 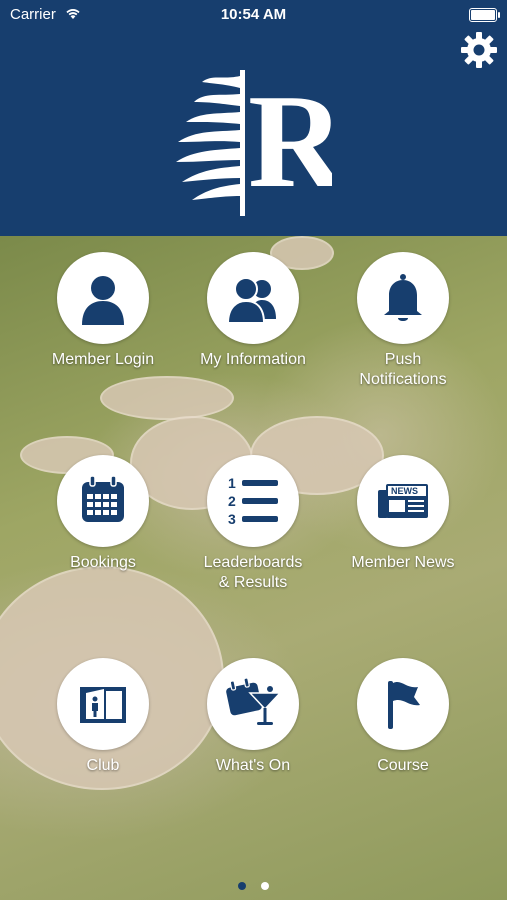 What do you see at coordinates (484, 15) in the screenshot?
I see `battery-icon` at bounding box center [484, 15].